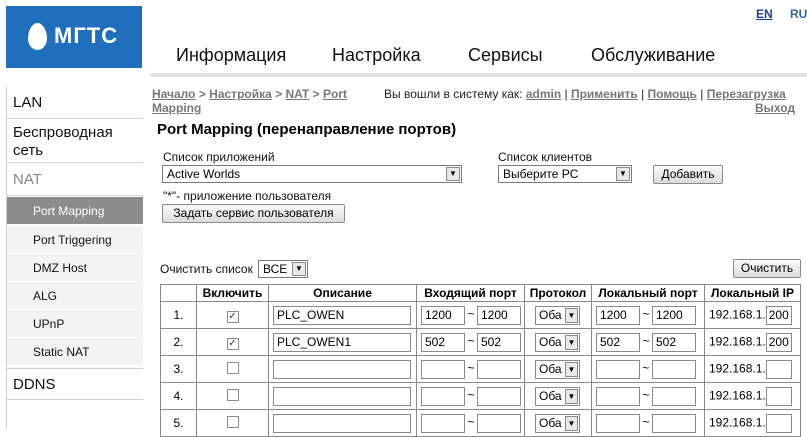 This screenshot has height=437, width=807. What do you see at coordinates (247, 196) in the screenshot?
I see `apps-note: "*"- приложение пользователя` at bounding box center [247, 196].